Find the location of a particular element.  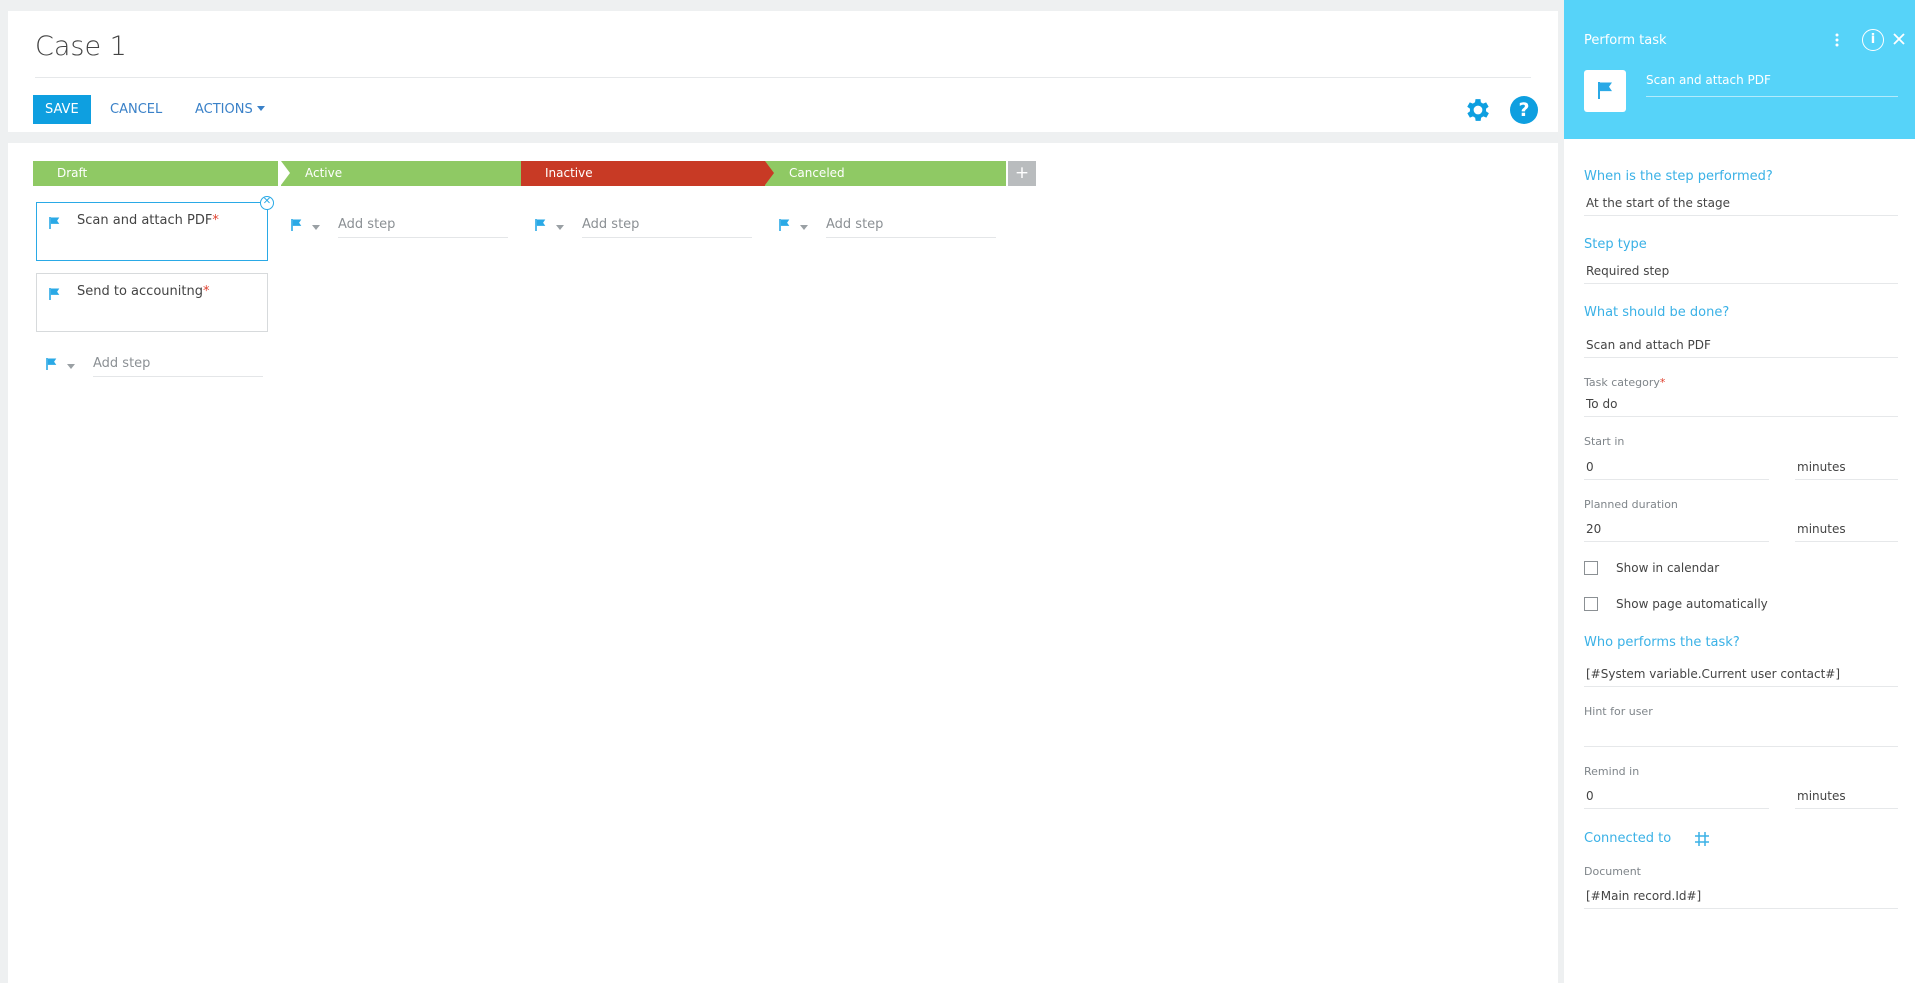

page-header: Case 1 SAVE CANCEL ACTIONS ? is located at coordinates (783, 71).